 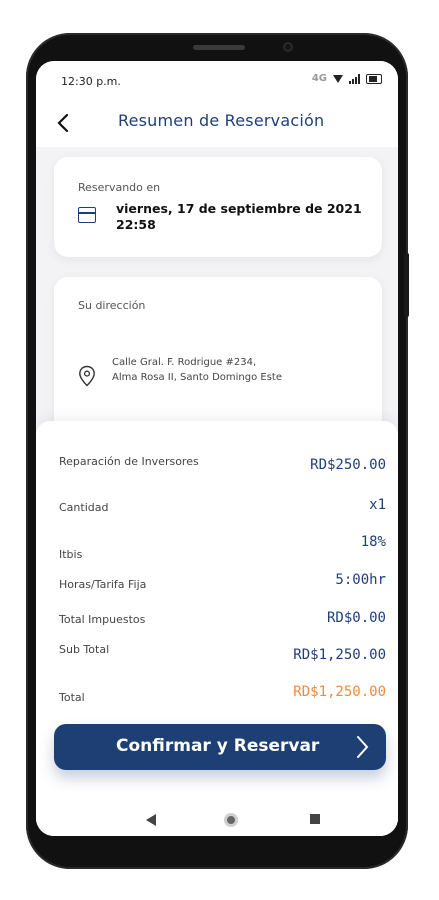 What do you see at coordinates (72, 697) in the screenshot?
I see `item-label-total: Total` at bounding box center [72, 697].